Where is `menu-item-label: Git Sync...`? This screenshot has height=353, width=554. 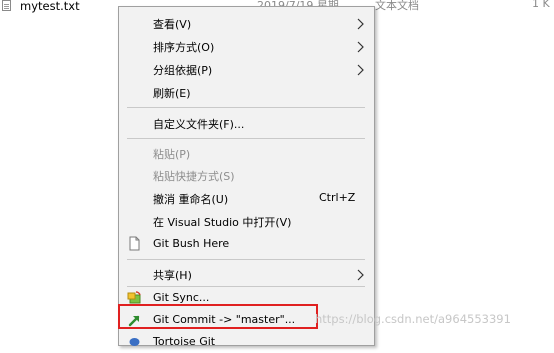
menu-item-label: Git Sync... is located at coordinates (181, 297).